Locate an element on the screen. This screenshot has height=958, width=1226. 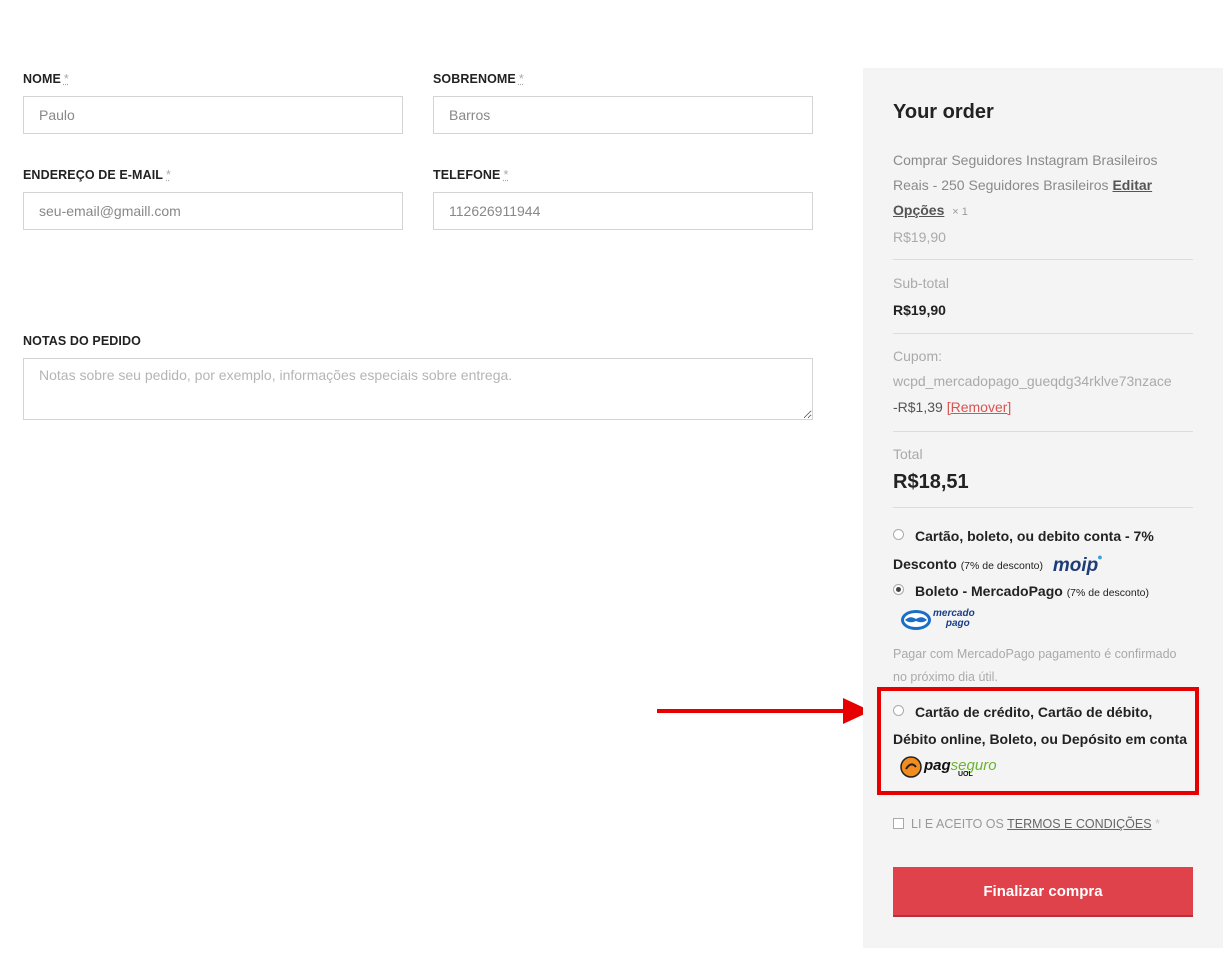
annotation-arrow-line is located at coordinates (753, 711).